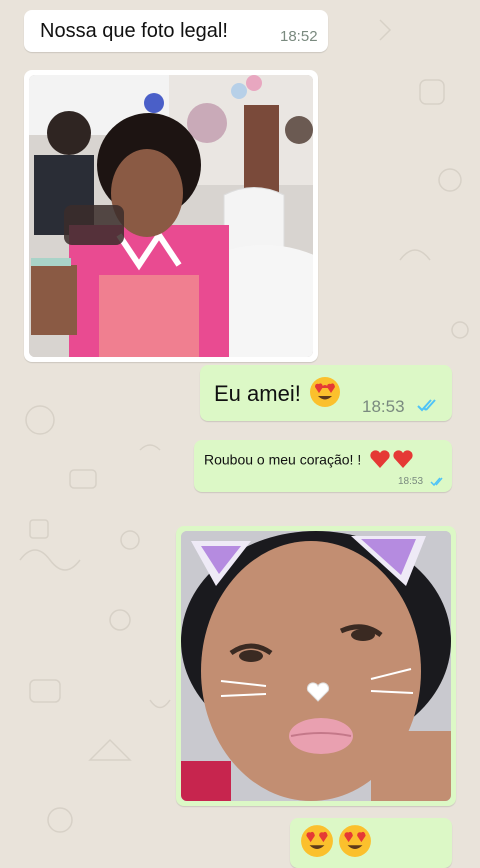 The width and height of the screenshot is (480, 868). I want to click on message-text-content: Roubou o meu coração! !, so click(283, 459).